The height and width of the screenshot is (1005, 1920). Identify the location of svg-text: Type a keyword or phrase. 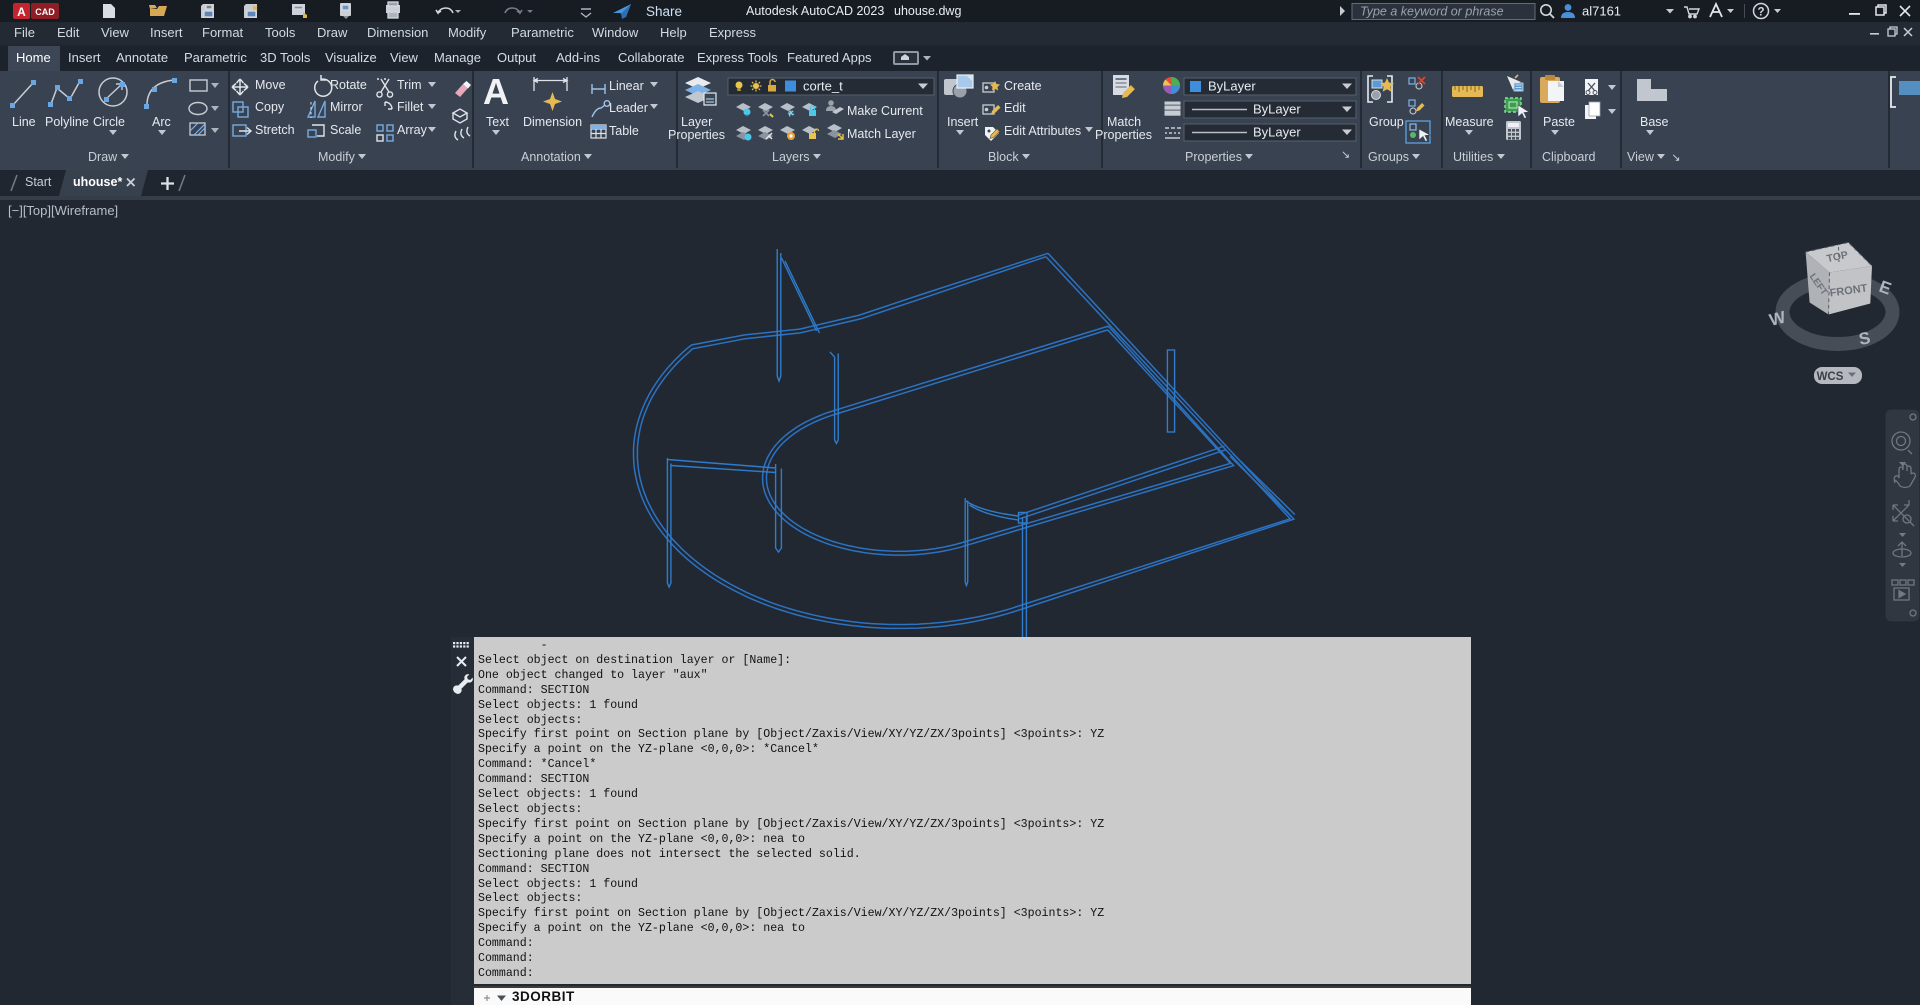
(1432, 12).